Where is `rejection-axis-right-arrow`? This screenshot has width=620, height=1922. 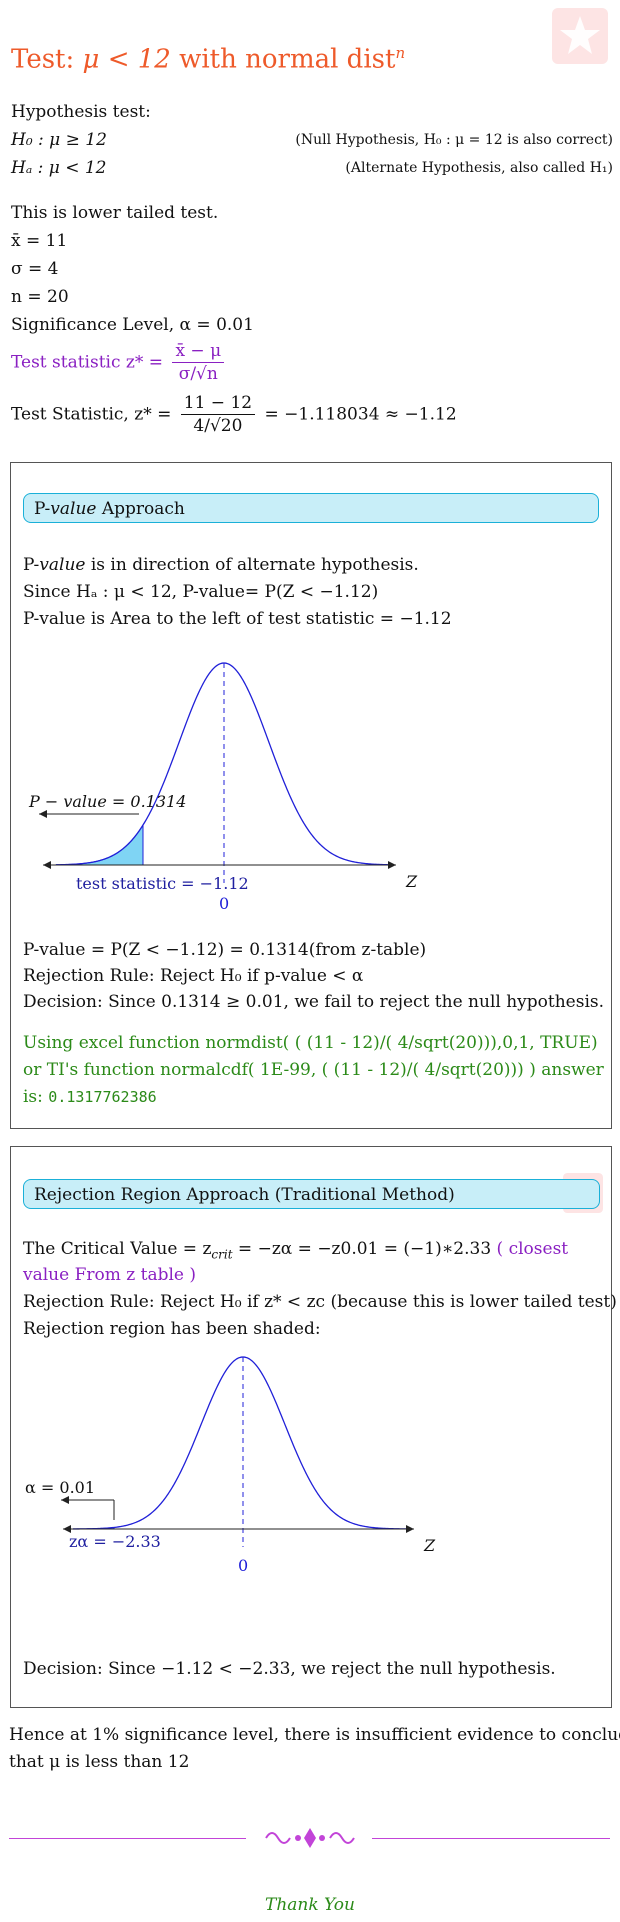 rejection-axis-right-arrow is located at coordinates (410, 1529).